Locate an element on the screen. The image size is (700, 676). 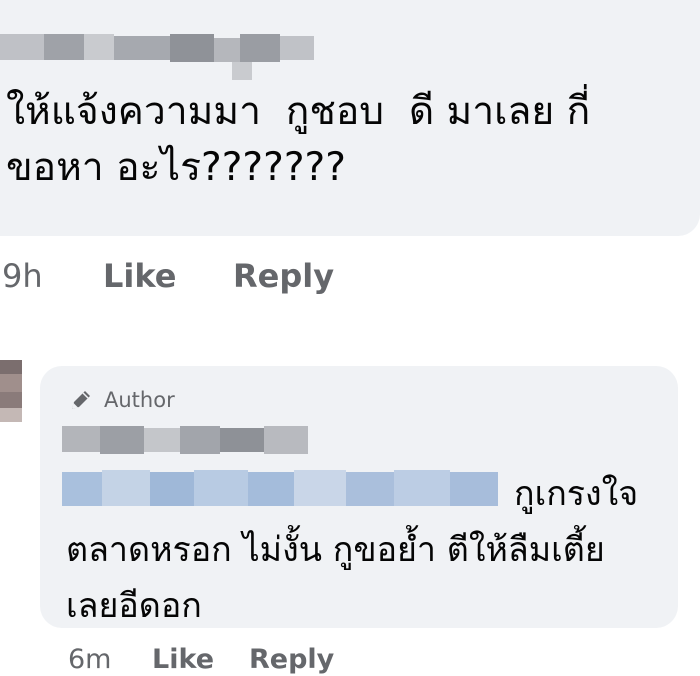
avatar is located at coordinates (11, 391).